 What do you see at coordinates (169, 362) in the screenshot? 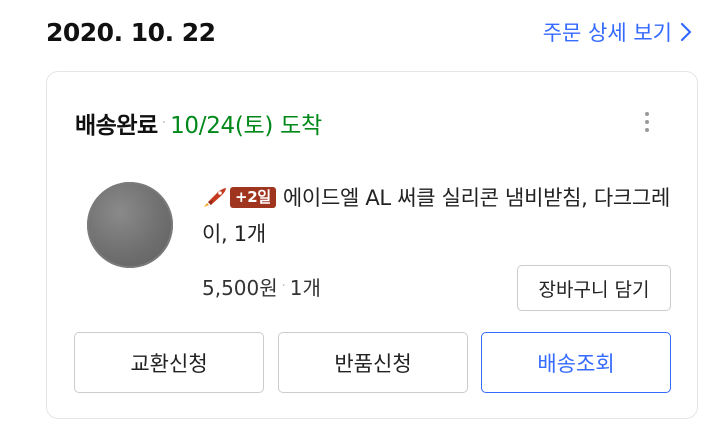
I see `exchange-request-button: 교환신청` at bounding box center [169, 362].